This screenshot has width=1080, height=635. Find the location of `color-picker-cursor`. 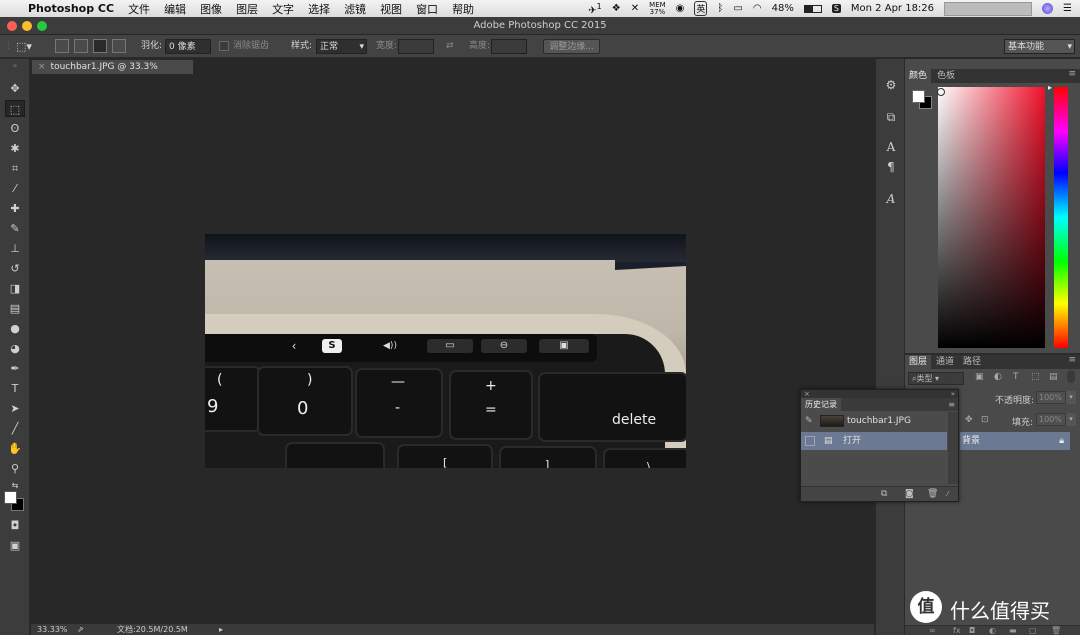

color-picker-cursor is located at coordinates (941, 92).